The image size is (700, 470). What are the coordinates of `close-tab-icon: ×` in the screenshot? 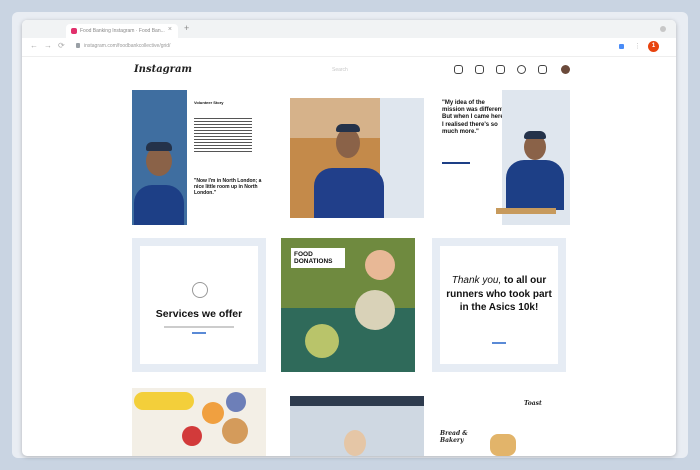 It's located at (170, 29).